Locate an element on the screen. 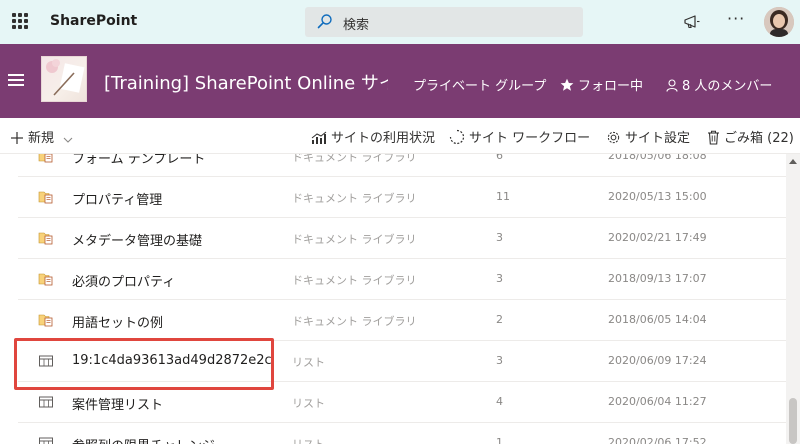  site-workflow-label: サイト ワークフロー is located at coordinates (530, 138).